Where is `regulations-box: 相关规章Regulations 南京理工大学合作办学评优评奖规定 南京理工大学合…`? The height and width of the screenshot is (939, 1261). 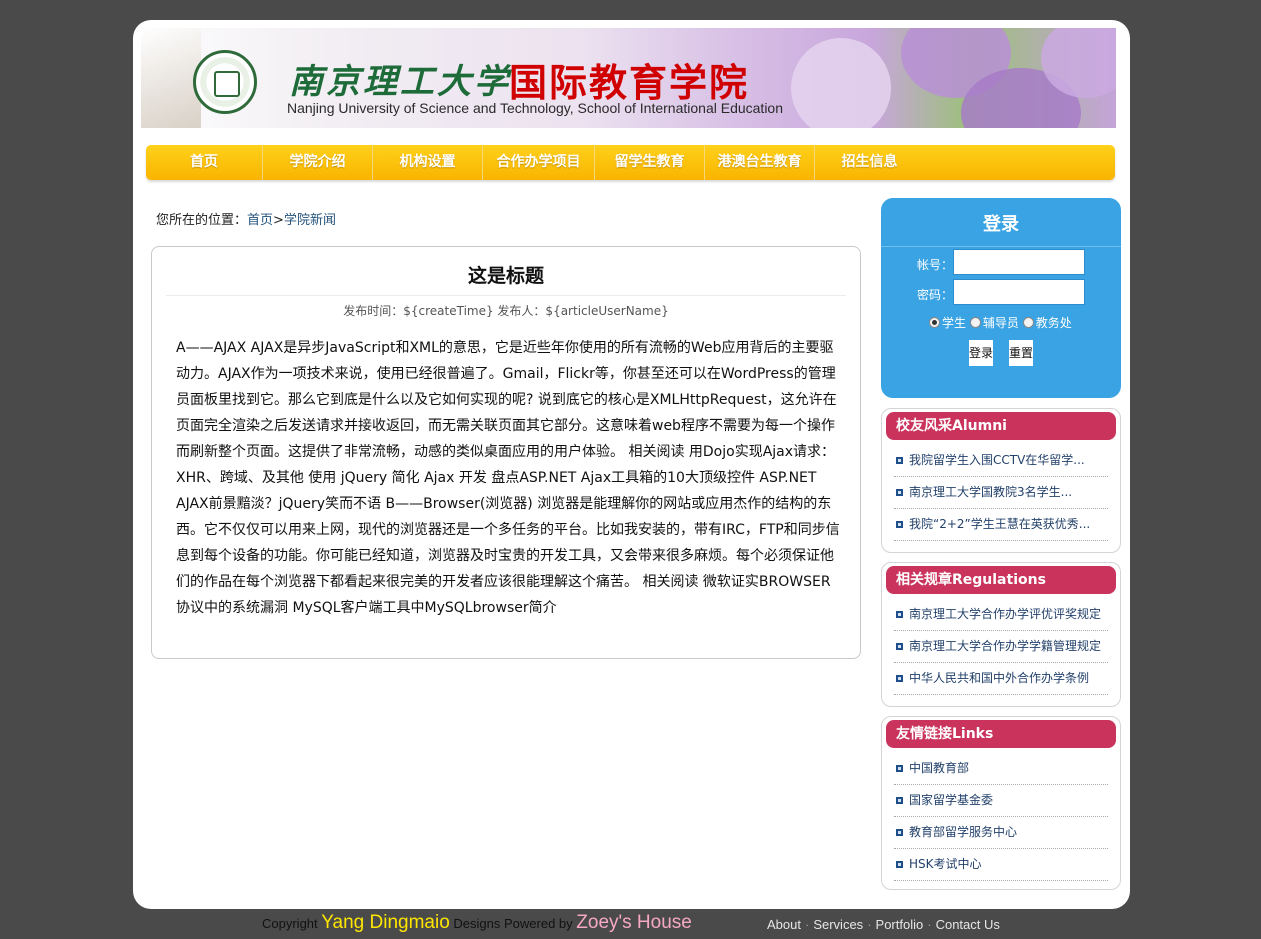 regulations-box: 相关规章Regulations 南京理工大学合作办学评优评奖规定 南京理工大学合… is located at coordinates (1001, 634).